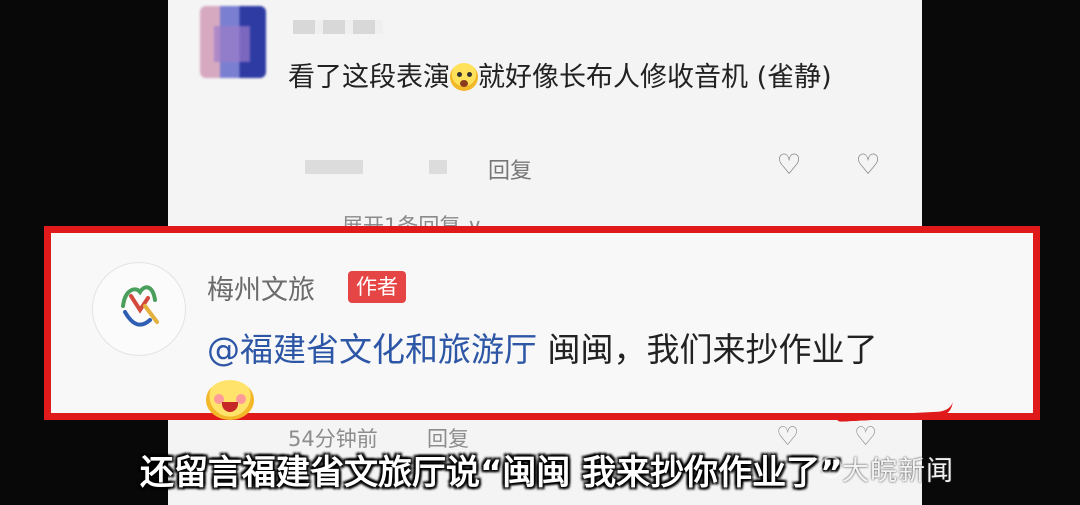 Image resolution: width=1080 pixels, height=505 pixels. Describe the element at coordinates (655, 77) in the screenshot. I see `comment-text-part-2: 就好像长布人修收音机 (雀静)` at that location.